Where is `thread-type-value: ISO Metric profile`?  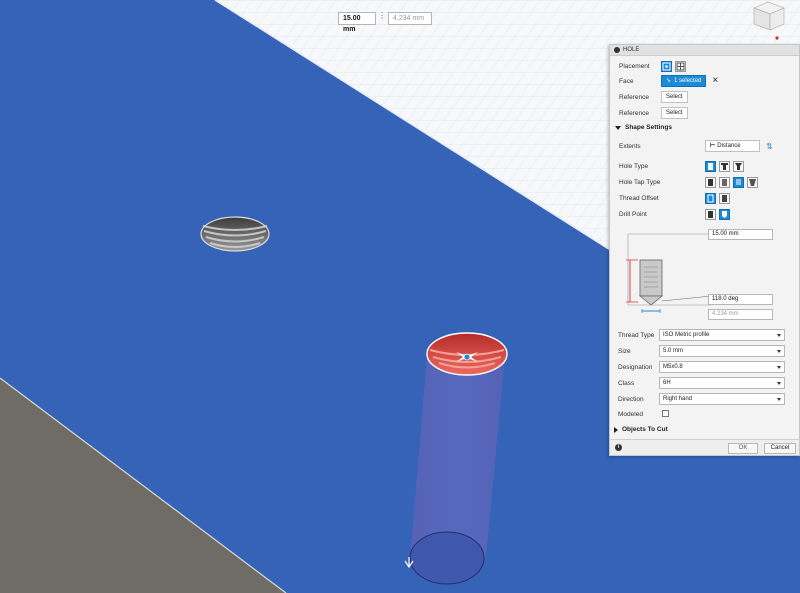
thread-type-value: ISO Metric profile is located at coordinates (686, 335).